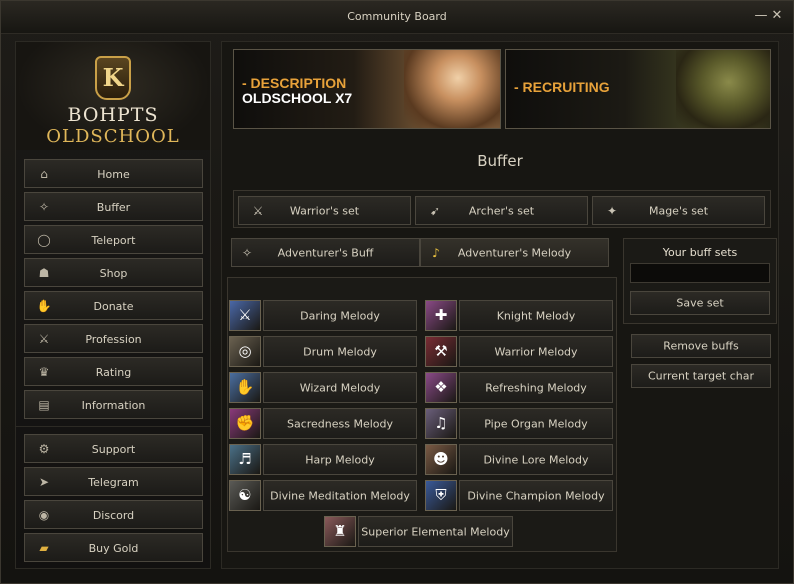 Image resolution: width=794 pixels, height=584 pixels. Describe the element at coordinates (777, 16) in the screenshot. I see `close-button: ✕` at that location.